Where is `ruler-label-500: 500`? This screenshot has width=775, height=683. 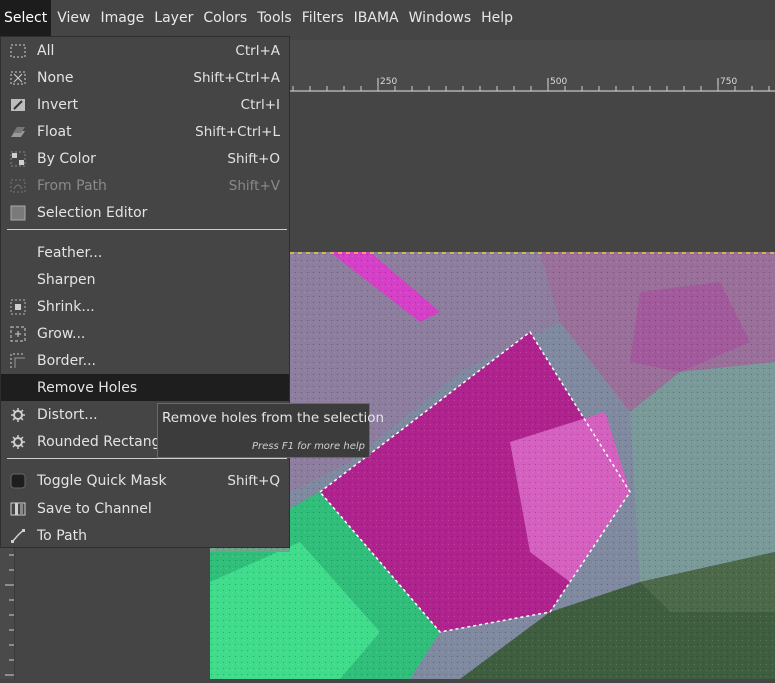
ruler-label-500: 500 is located at coordinates (559, 82).